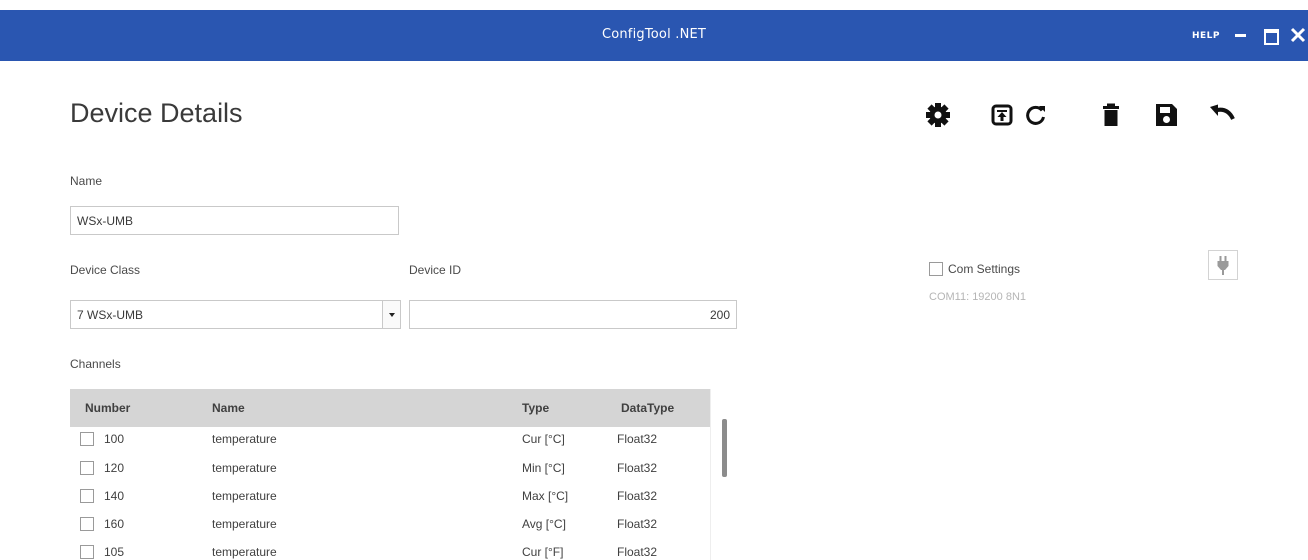 This screenshot has height=560, width=1308. I want to click on delete-button, so click(1111, 115).